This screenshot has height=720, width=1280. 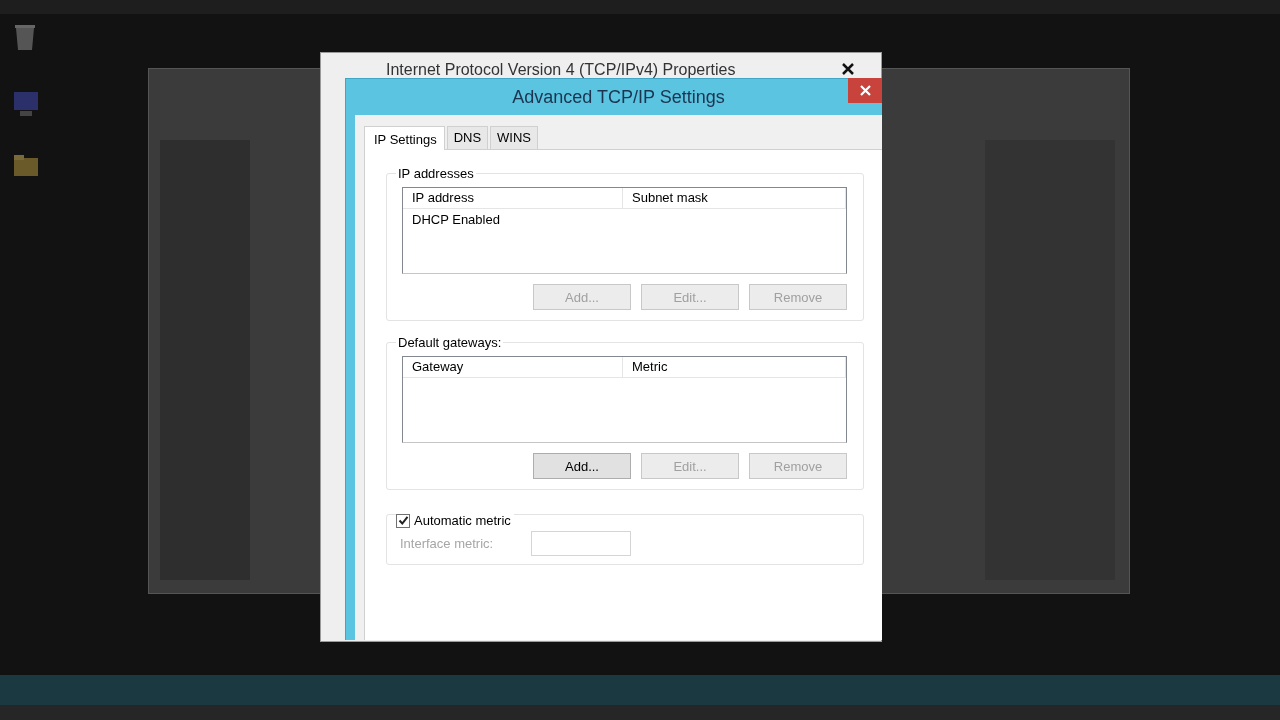 I want to click on computer-icon, so click(x=26, y=104).